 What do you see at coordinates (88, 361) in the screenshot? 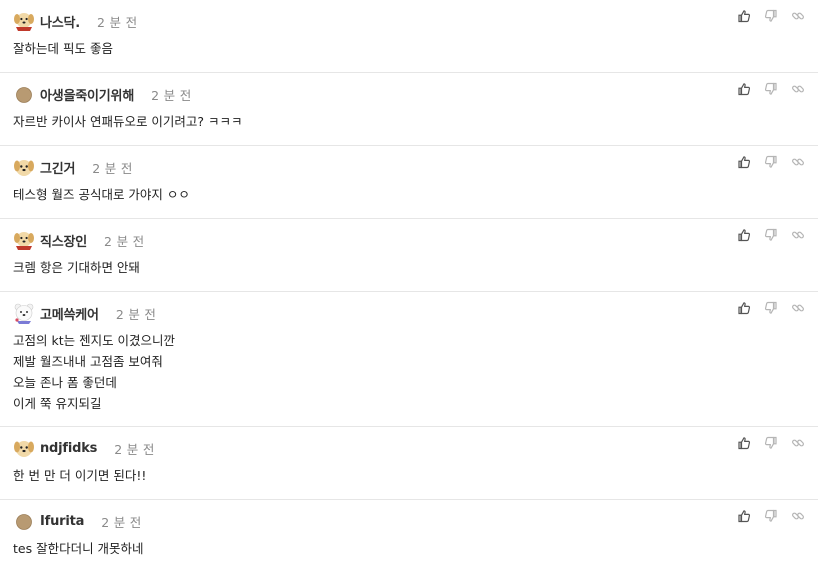
I see `comment-text-line: 제발 월즈내내 고점좀 보여줘` at bounding box center [88, 361].